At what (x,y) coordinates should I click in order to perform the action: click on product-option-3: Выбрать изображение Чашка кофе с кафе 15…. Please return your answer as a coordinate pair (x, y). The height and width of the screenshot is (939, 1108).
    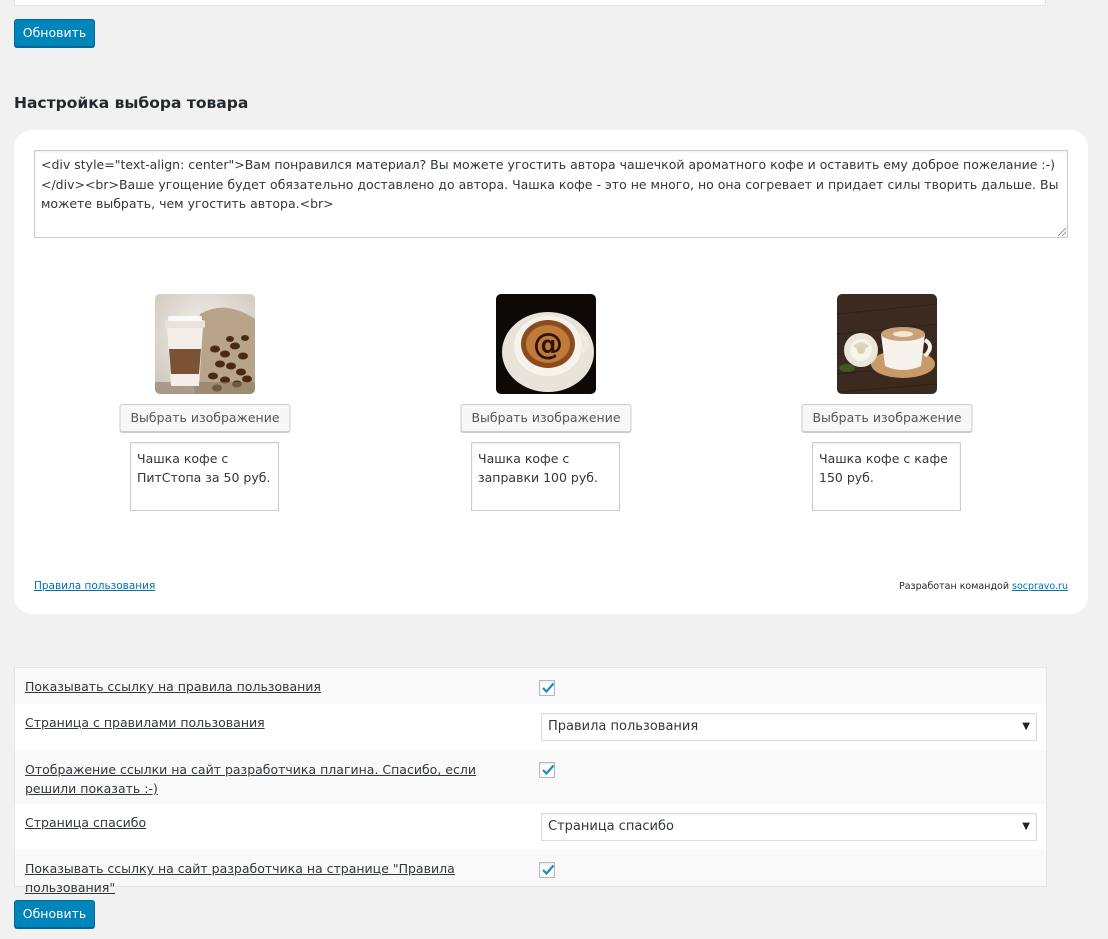
    Looking at the image, I should click on (887, 404).